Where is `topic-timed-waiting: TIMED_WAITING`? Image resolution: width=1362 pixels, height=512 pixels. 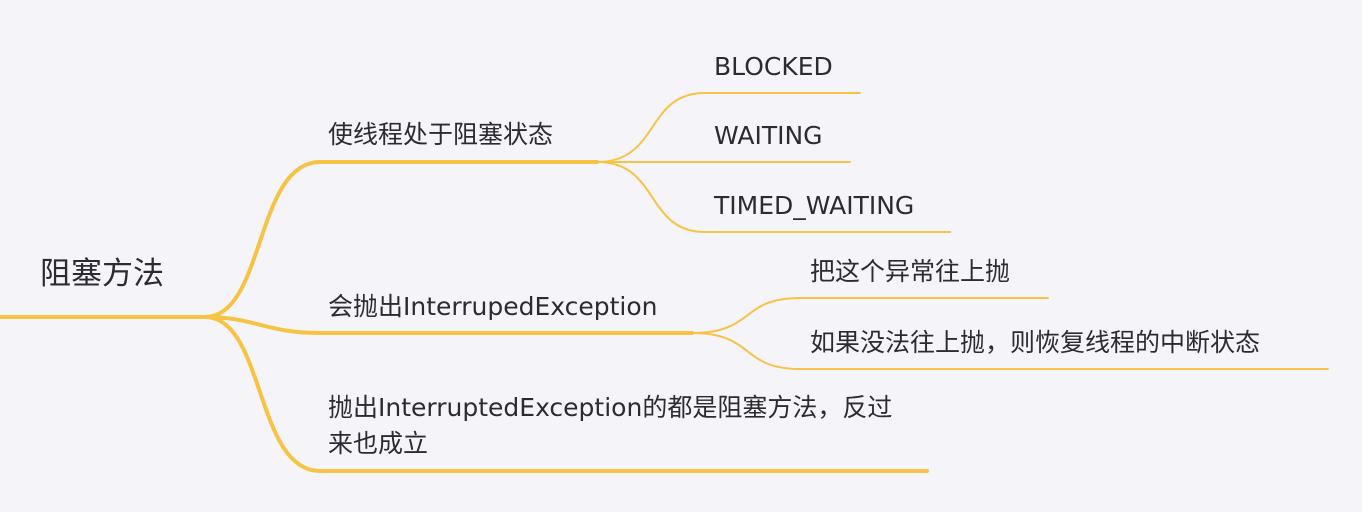 topic-timed-waiting: TIMED_WAITING is located at coordinates (814, 205).